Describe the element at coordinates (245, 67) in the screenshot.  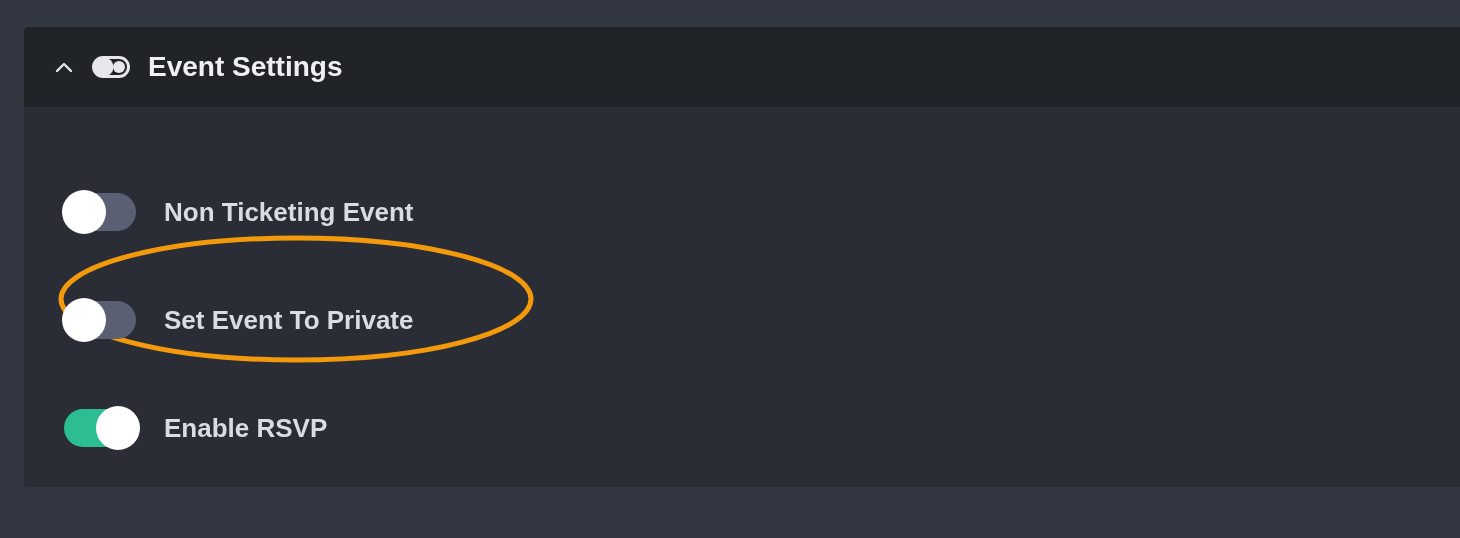
I see `section-title: Event Settings` at that location.